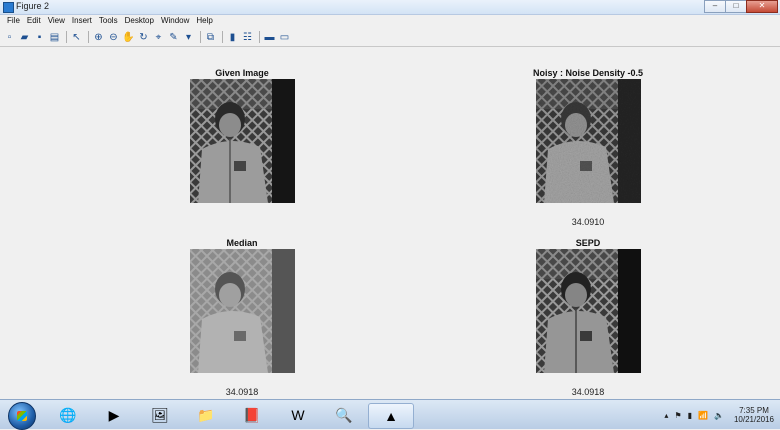 Image resolution: width=780 pixels, height=430 pixels. I want to click on battery-icon: ▮, so click(690, 415).